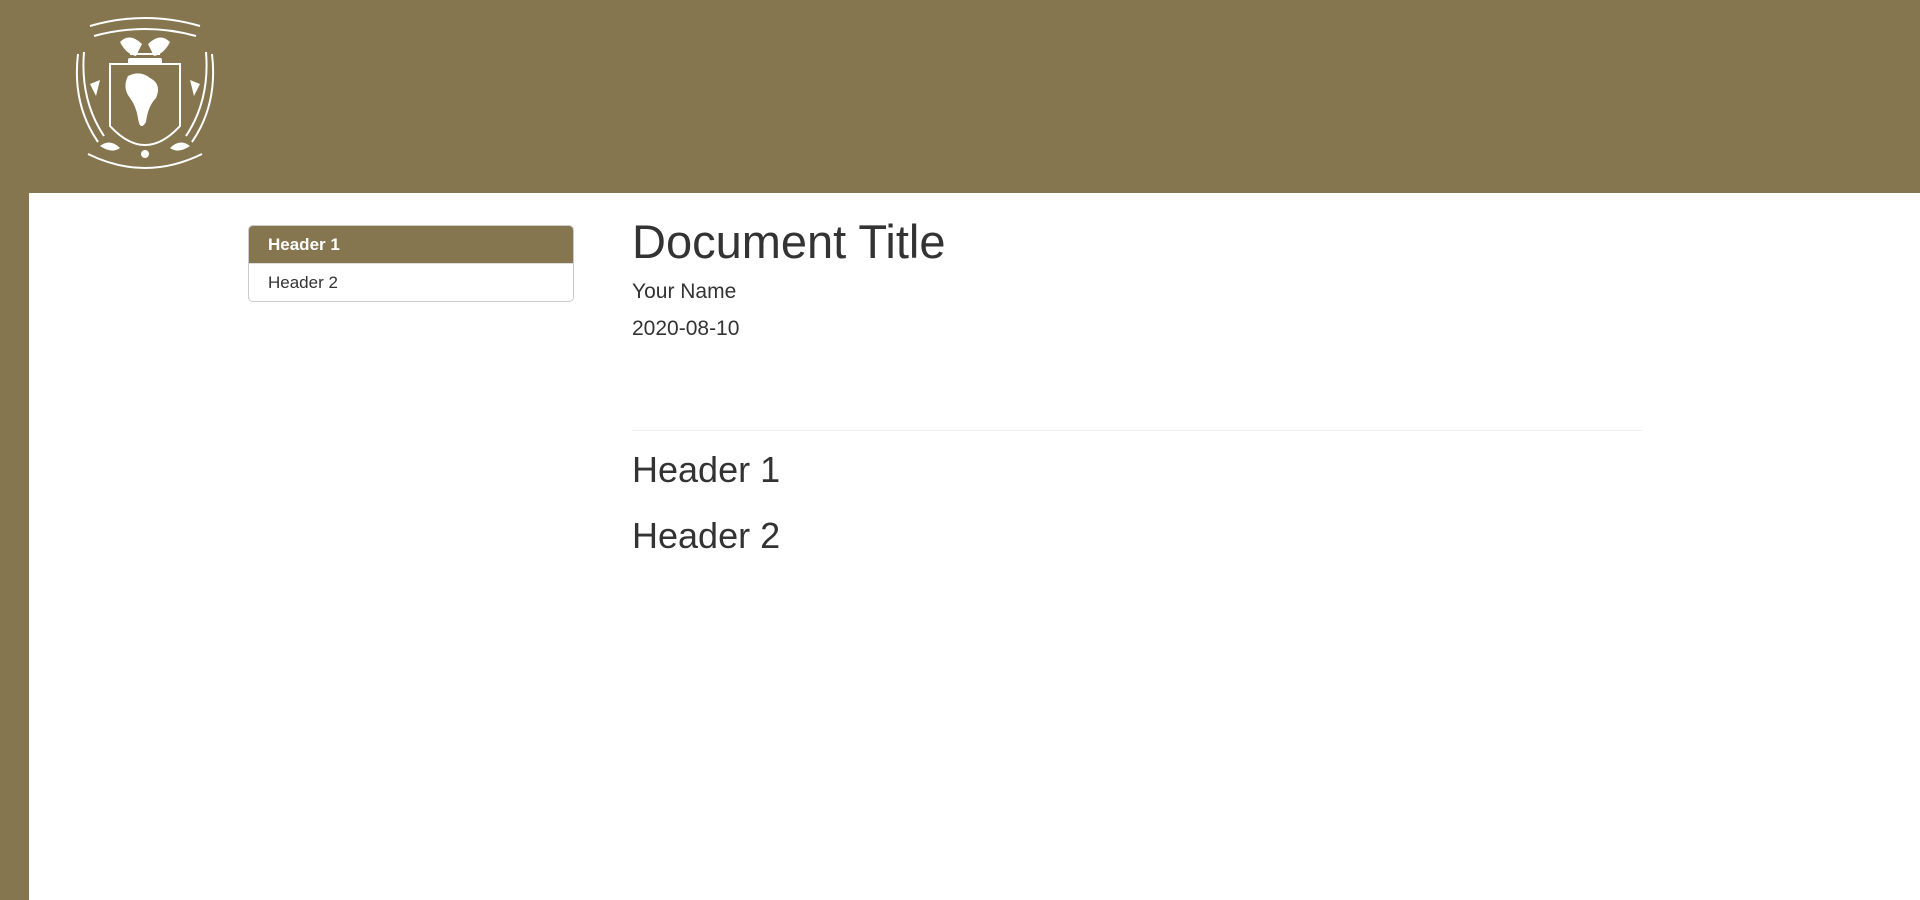 The height and width of the screenshot is (900, 1920). Describe the element at coordinates (411, 282) in the screenshot. I see `toc-item-header-2: Header 2` at that location.